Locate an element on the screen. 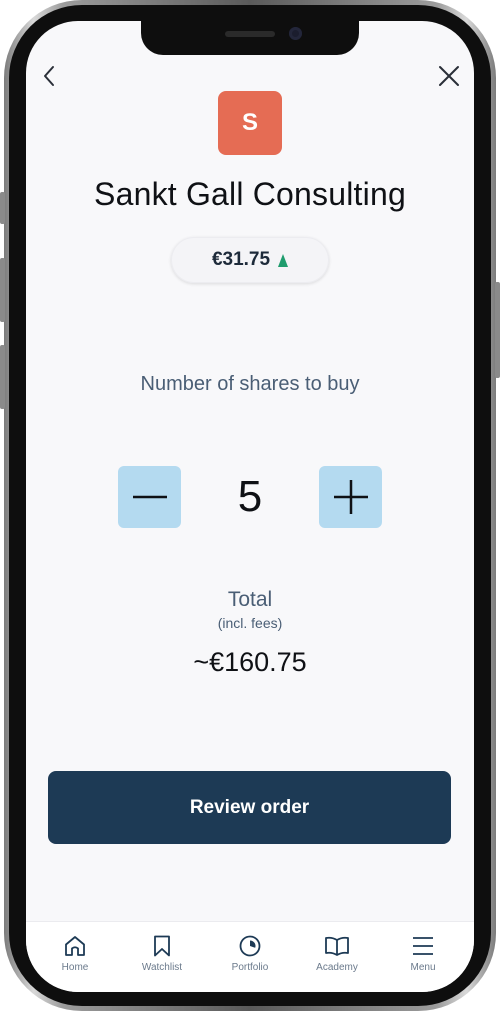 The width and height of the screenshot is (500, 1013). book-icon is located at coordinates (337, 946).